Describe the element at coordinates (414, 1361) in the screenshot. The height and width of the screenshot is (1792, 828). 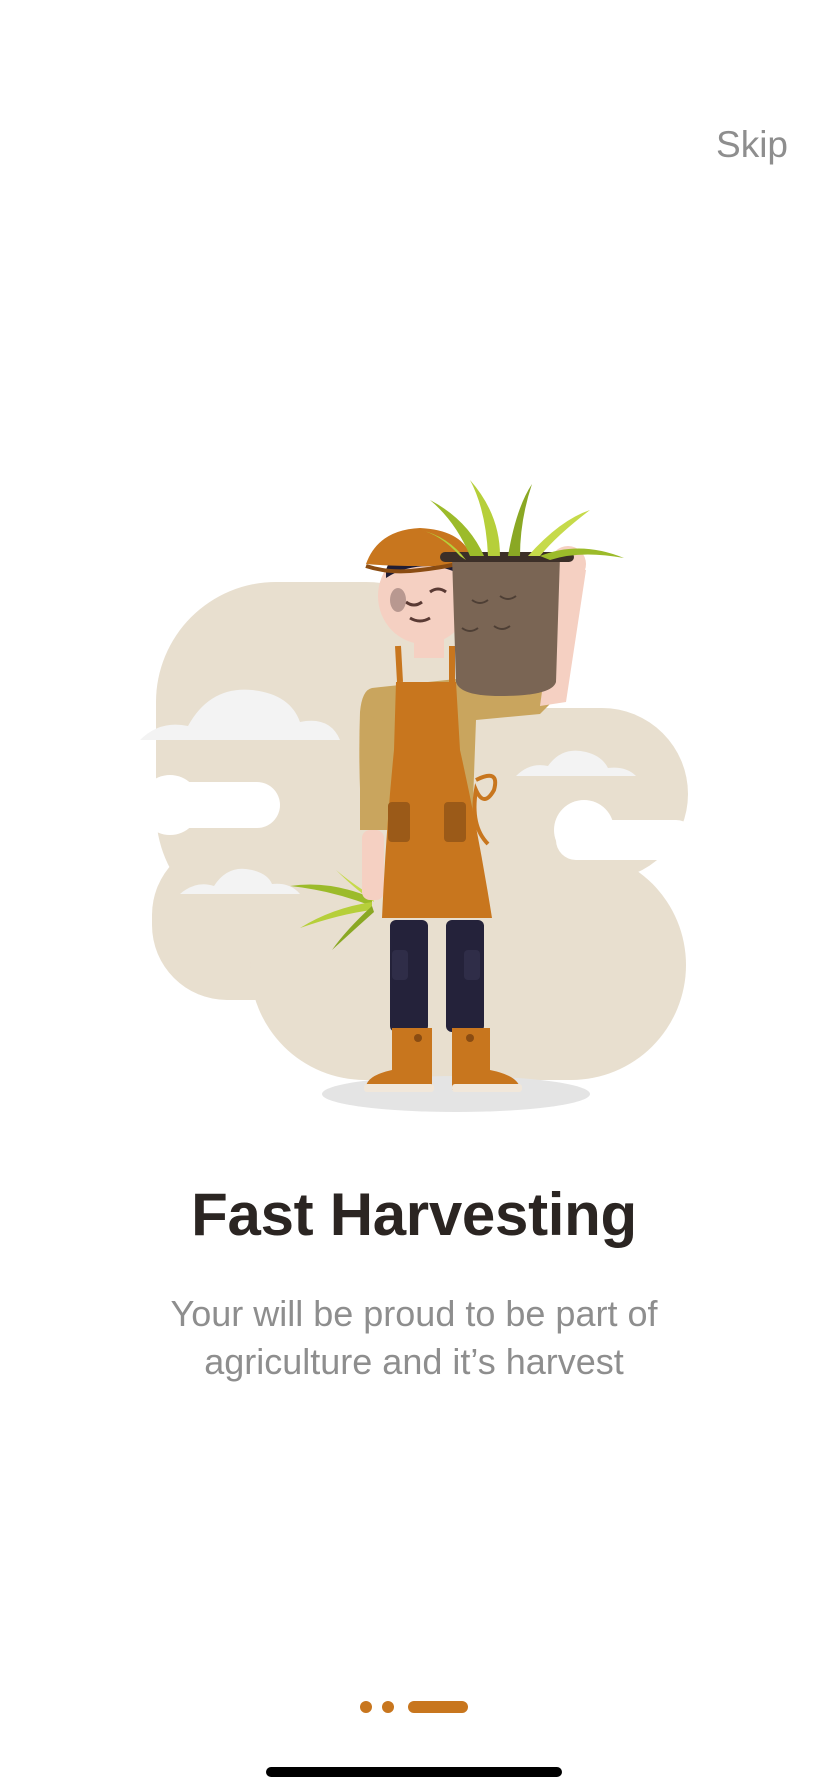
I see `description-line-2: agriculture and it’s harvest` at that location.